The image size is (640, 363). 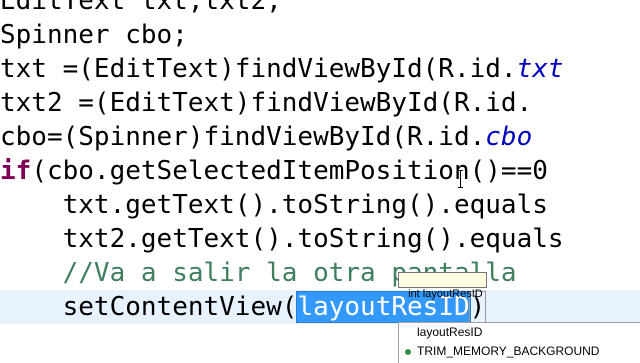 I want to click on code-line-current: setContentView(layoutResID), so click(x=320, y=307).